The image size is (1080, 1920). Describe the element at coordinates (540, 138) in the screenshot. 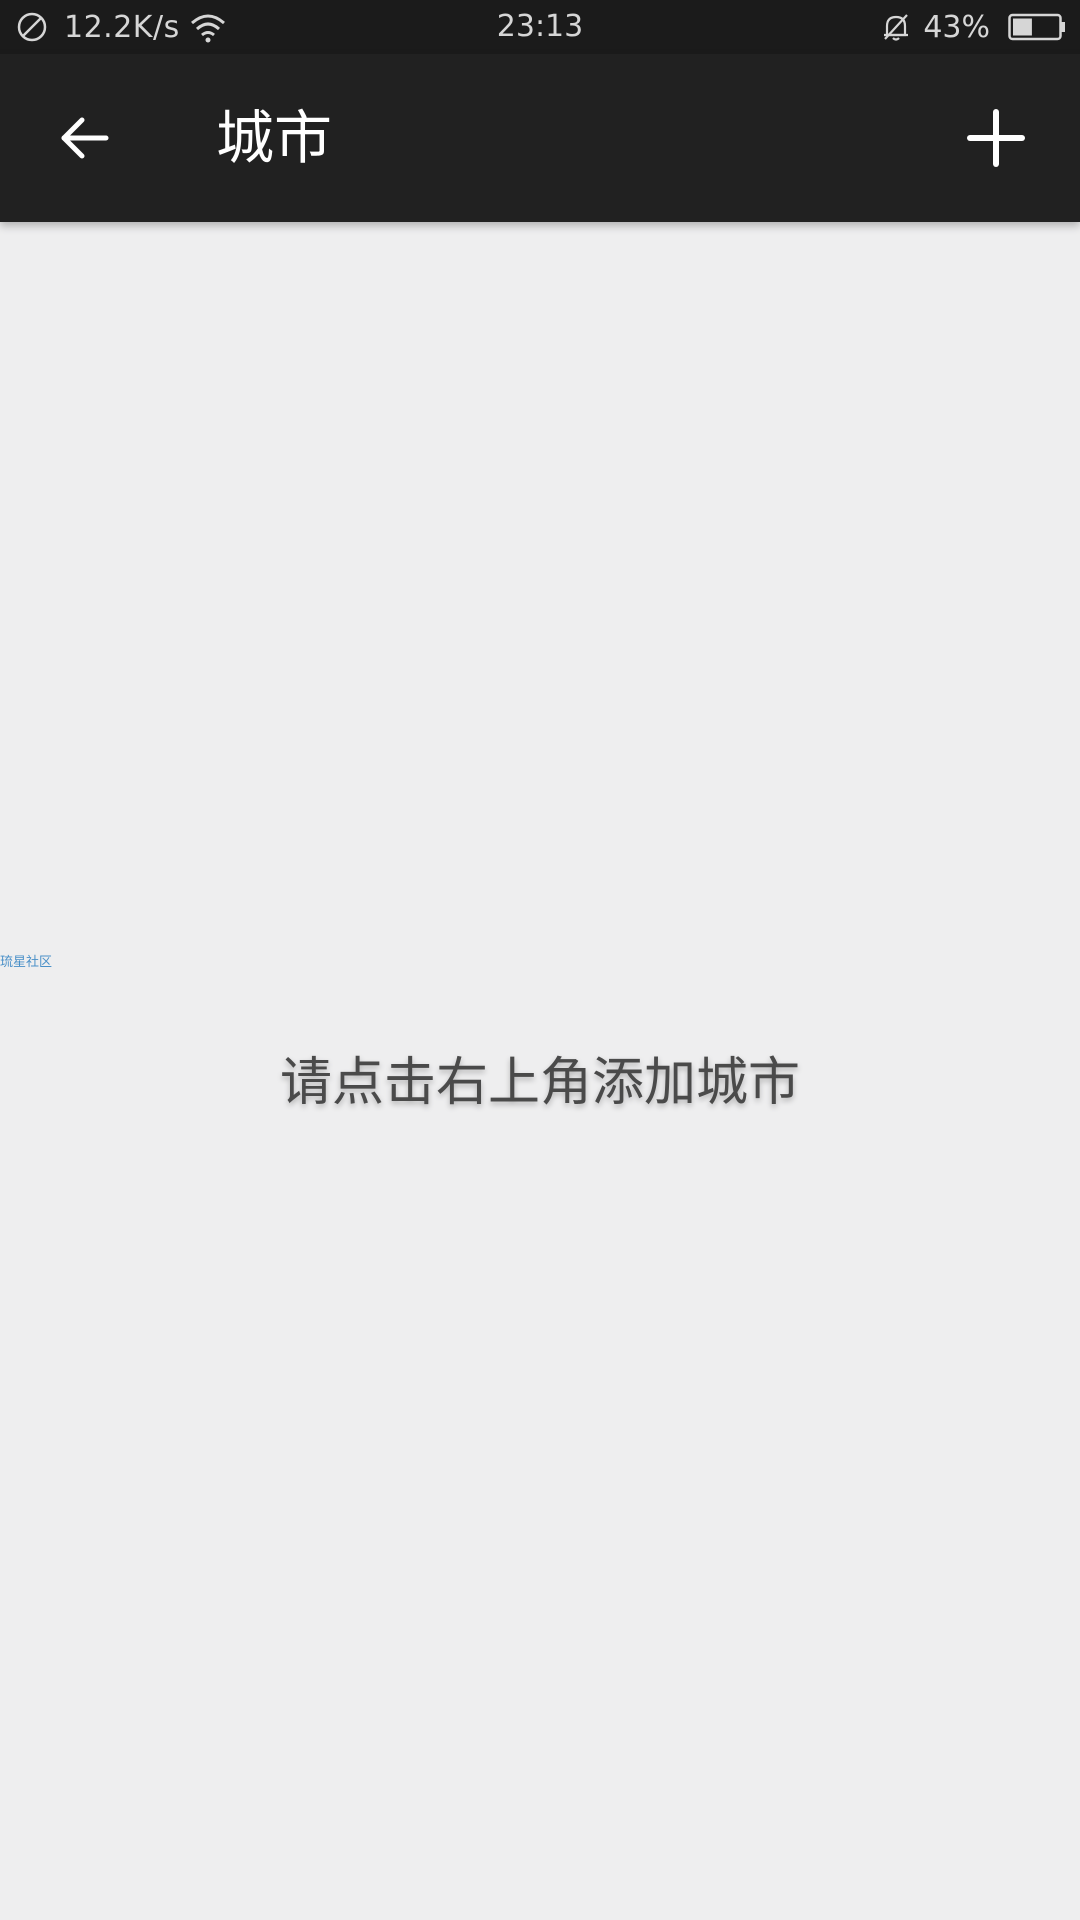

I see `app-bar: 城市` at that location.